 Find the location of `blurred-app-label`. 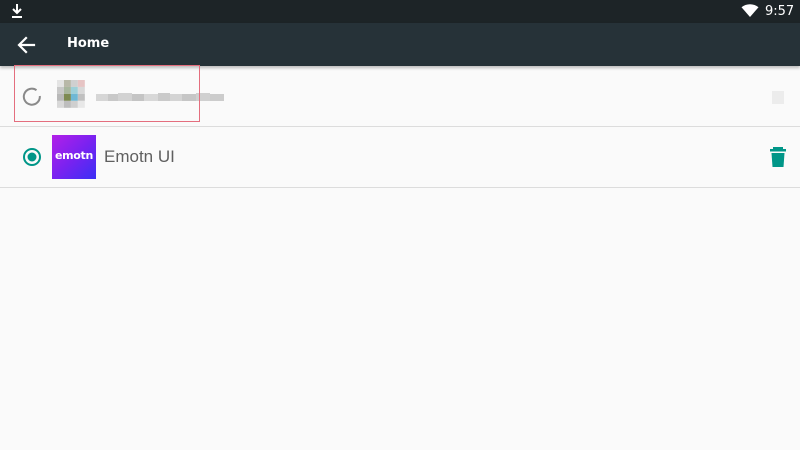

blurred-app-label is located at coordinates (160, 97).